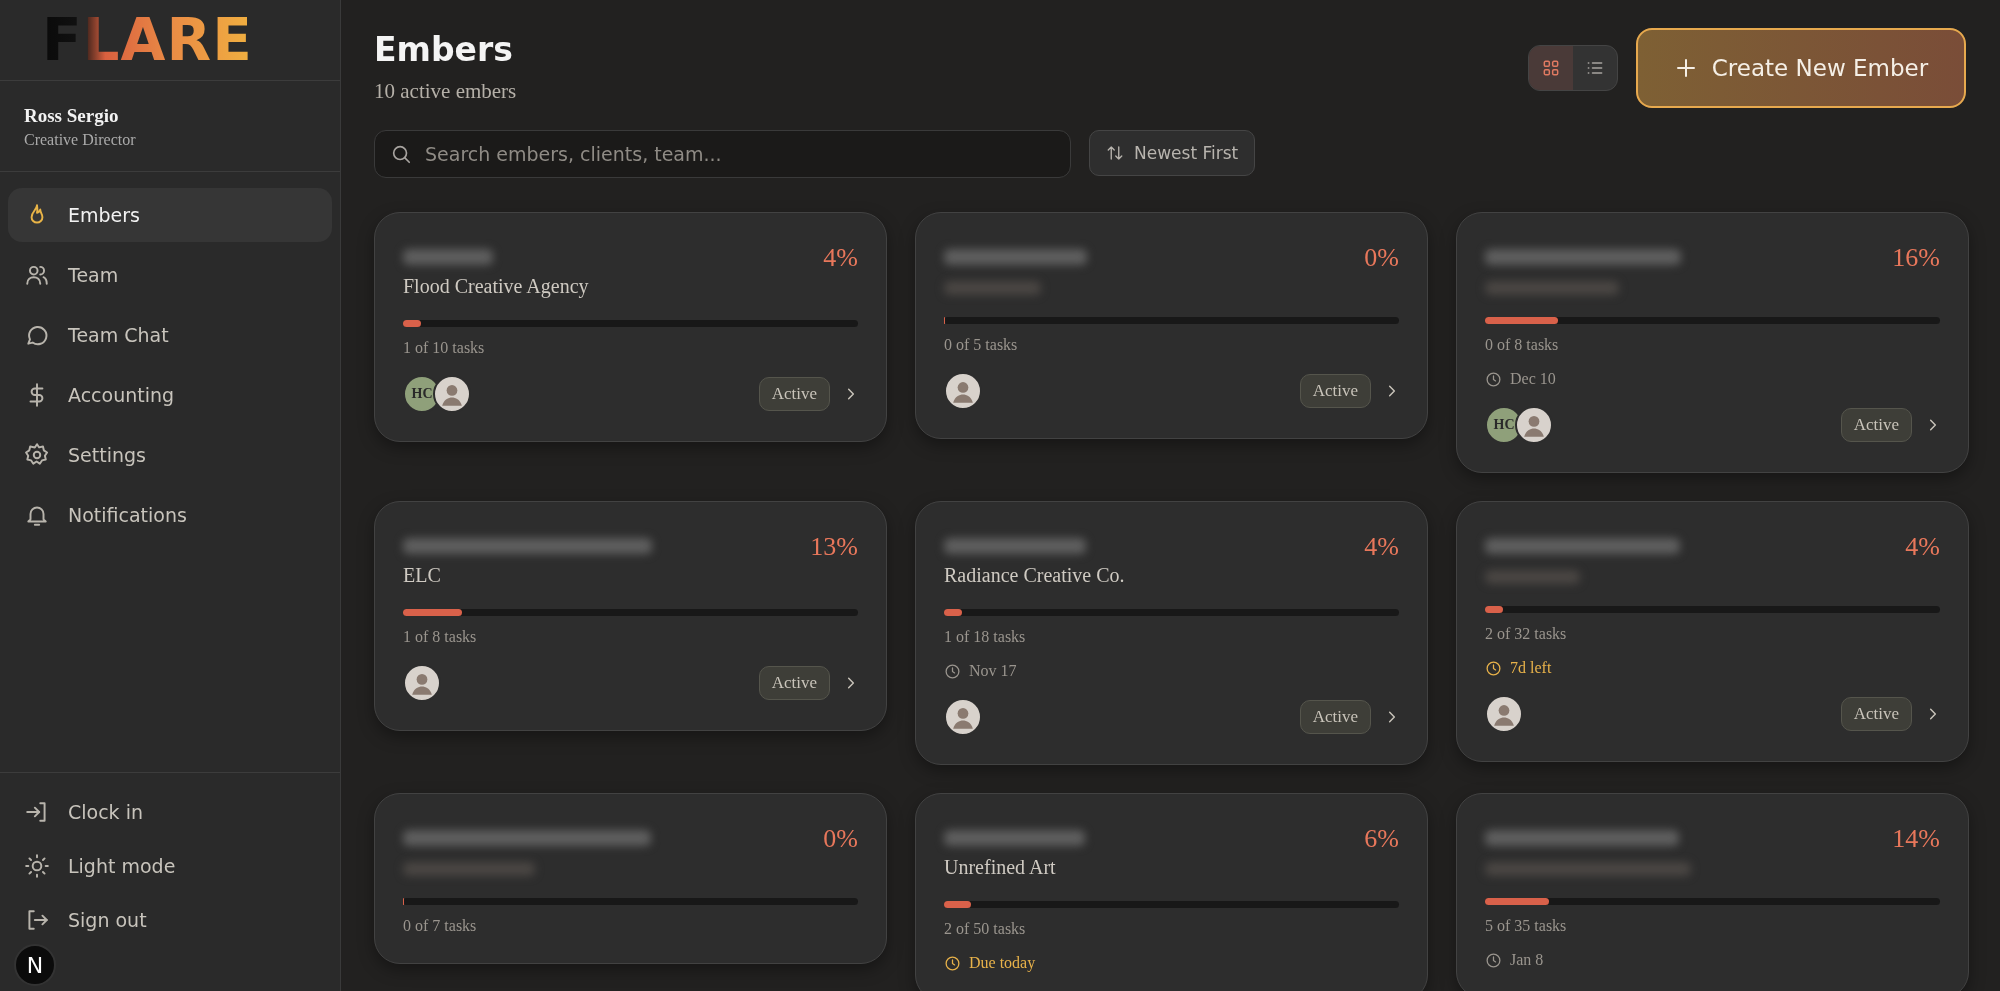 This screenshot has width=2000, height=991. Describe the element at coordinates (630, 616) in the screenshot. I see `ember-card: ELC 13% 1 of 8 tasks Active` at that location.